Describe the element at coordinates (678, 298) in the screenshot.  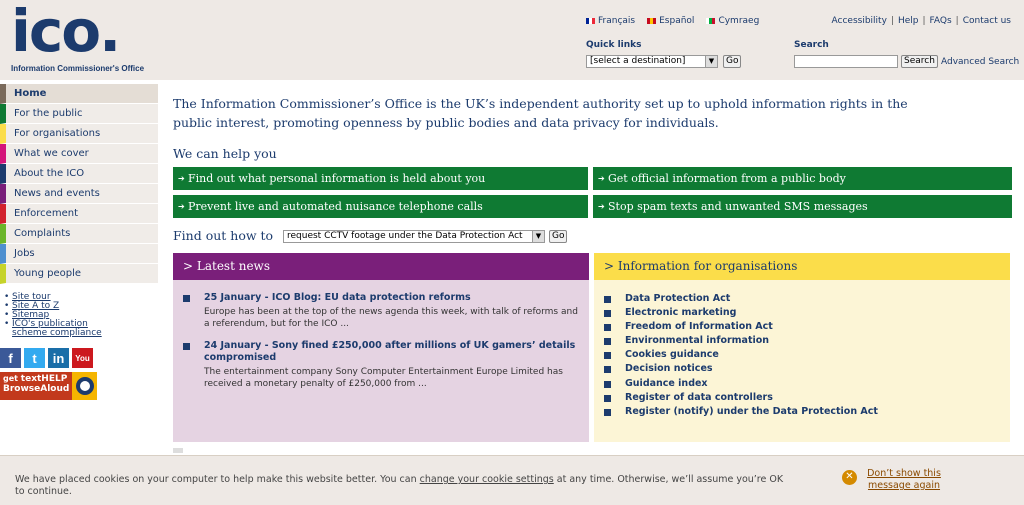
I see `org-info-label: Data Protection Act` at that location.